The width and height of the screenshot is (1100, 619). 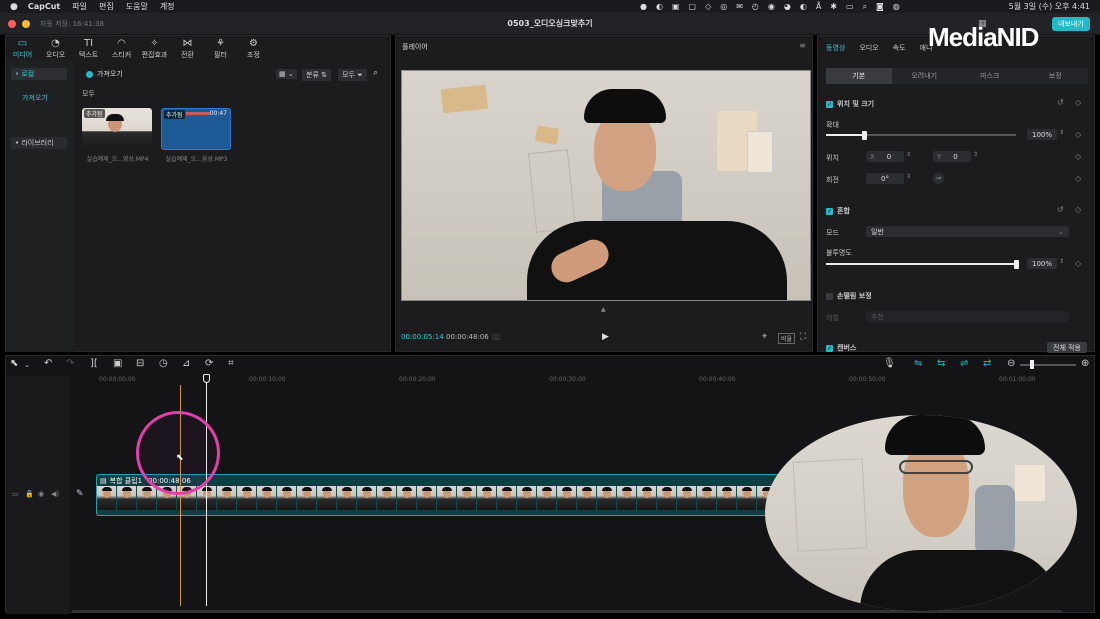 I want to click on track-lock-icon: 🔒, so click(x=29, y=494).